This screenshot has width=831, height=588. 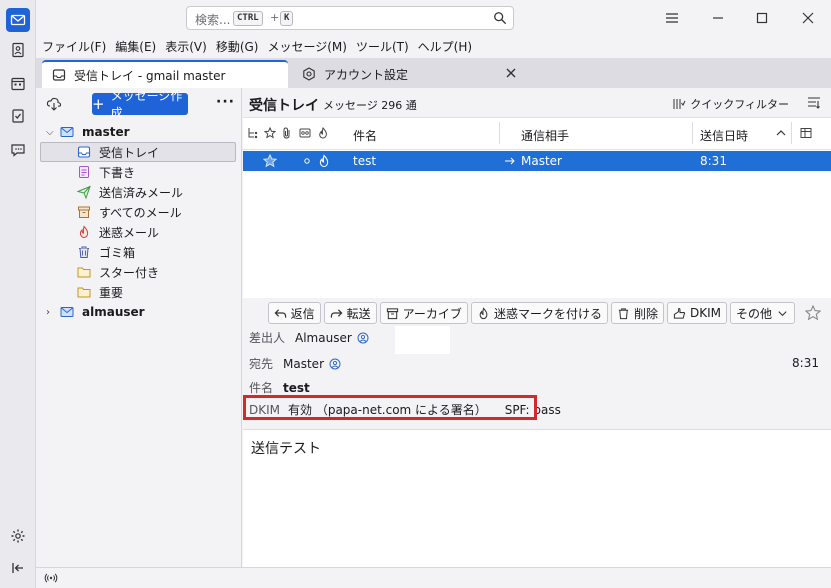 I want to click on close-tab-icon, so click(x=511, y=73).